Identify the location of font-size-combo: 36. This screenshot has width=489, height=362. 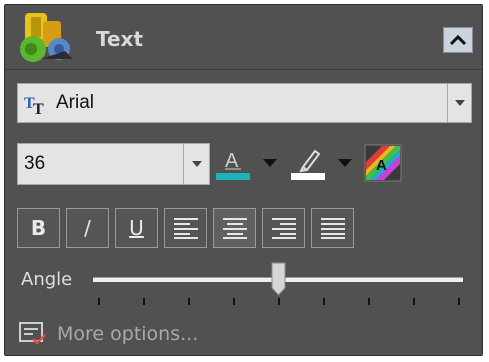
(113, 164).